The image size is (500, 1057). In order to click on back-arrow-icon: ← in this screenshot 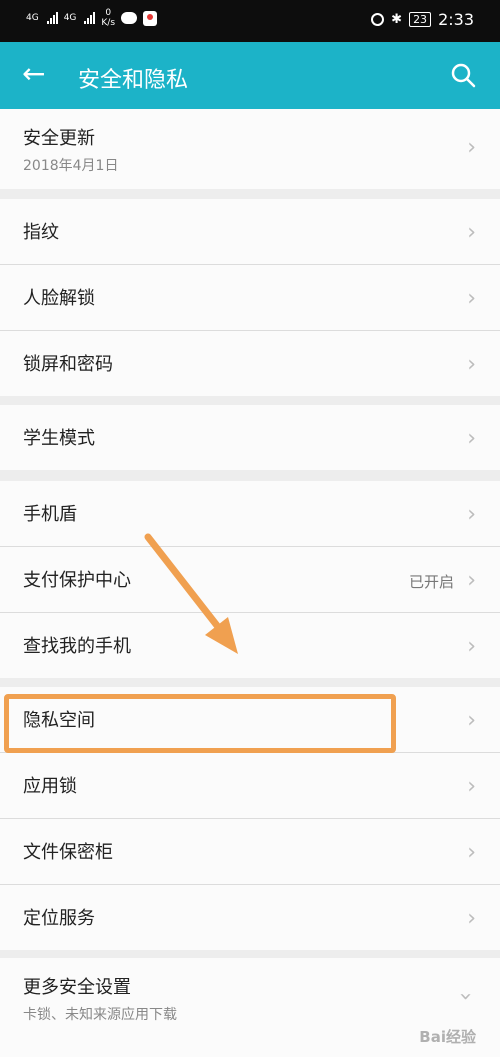, I will do `click(33, 74)`.